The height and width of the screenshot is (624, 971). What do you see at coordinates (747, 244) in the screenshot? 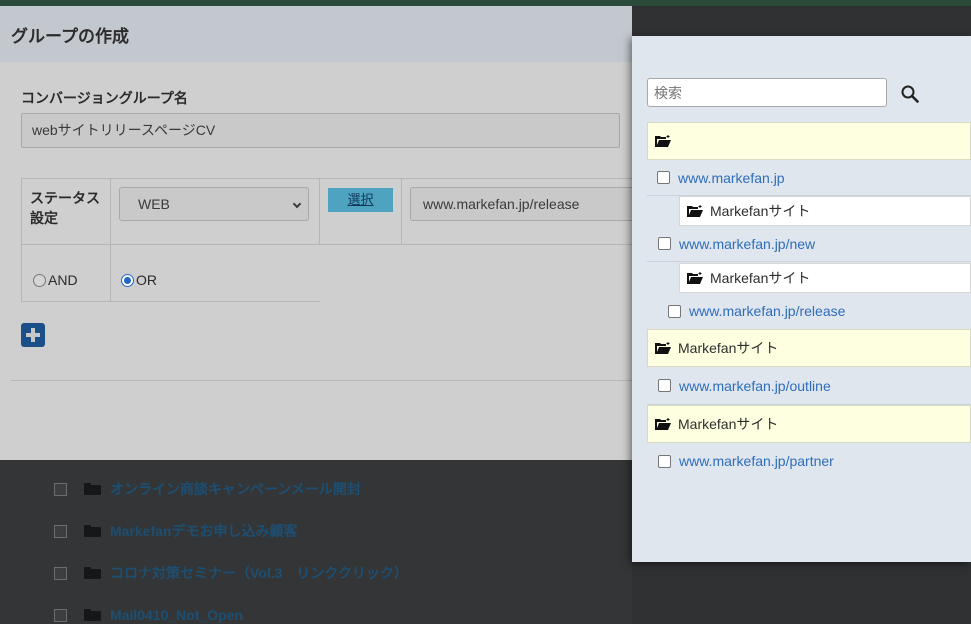
I see `url-link: www.markefan.jp/new` at bounding box center [747, 244].